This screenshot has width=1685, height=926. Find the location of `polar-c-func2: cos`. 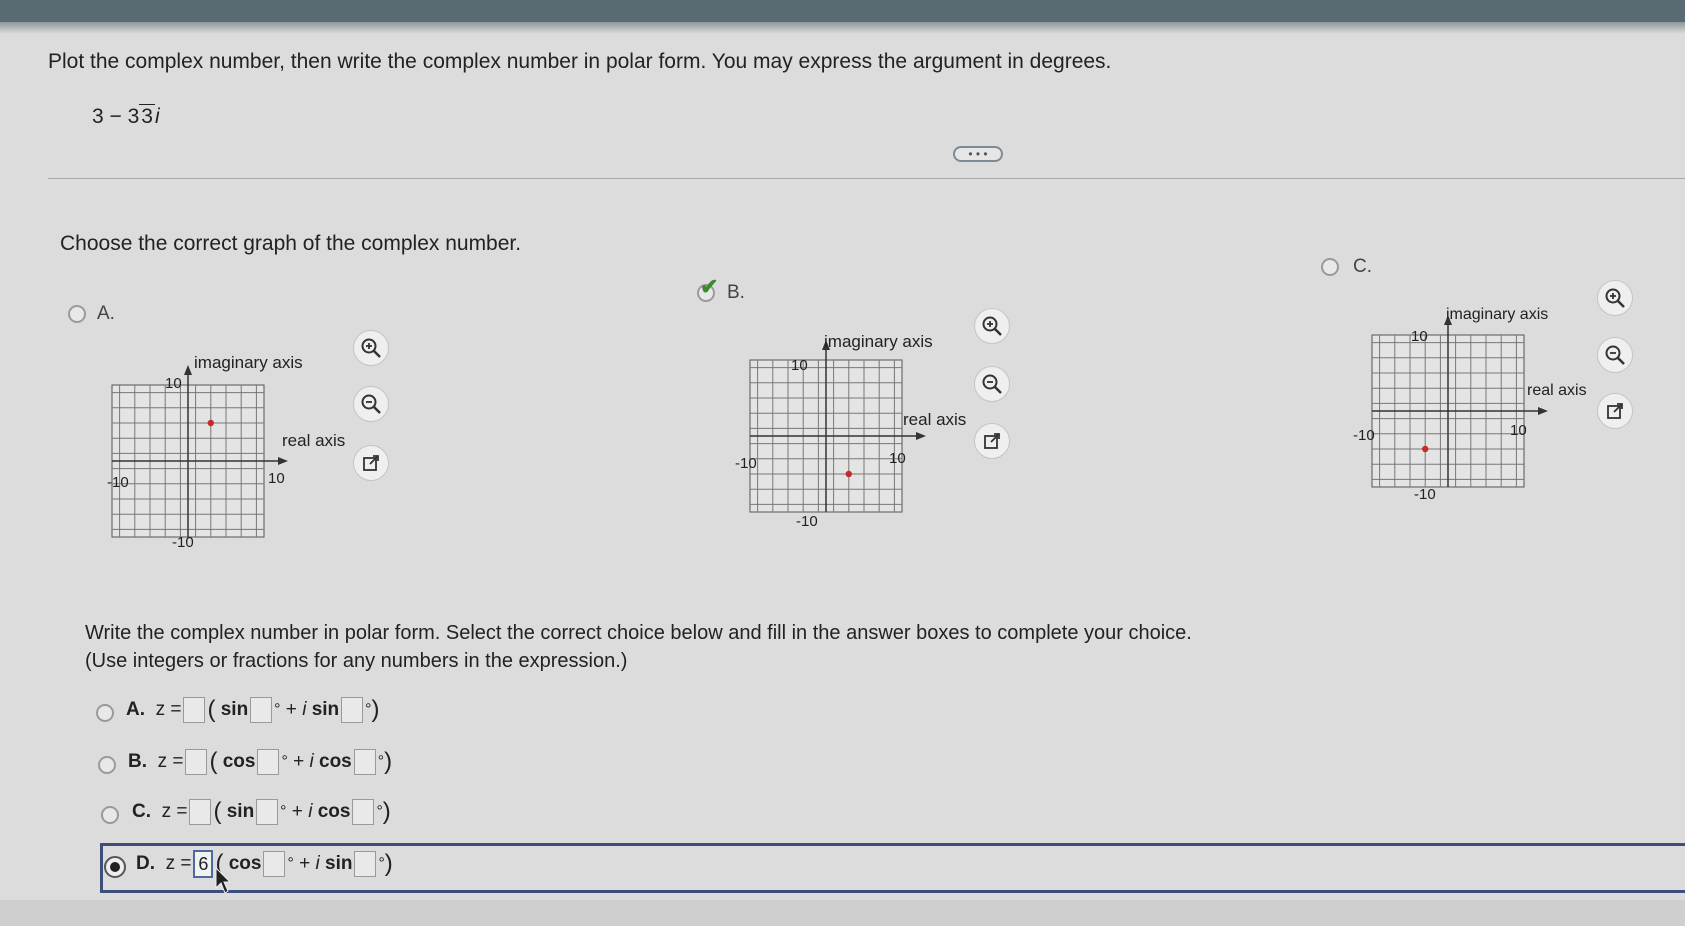

polar-c-func2: cos is located at coordinates (334, 811).